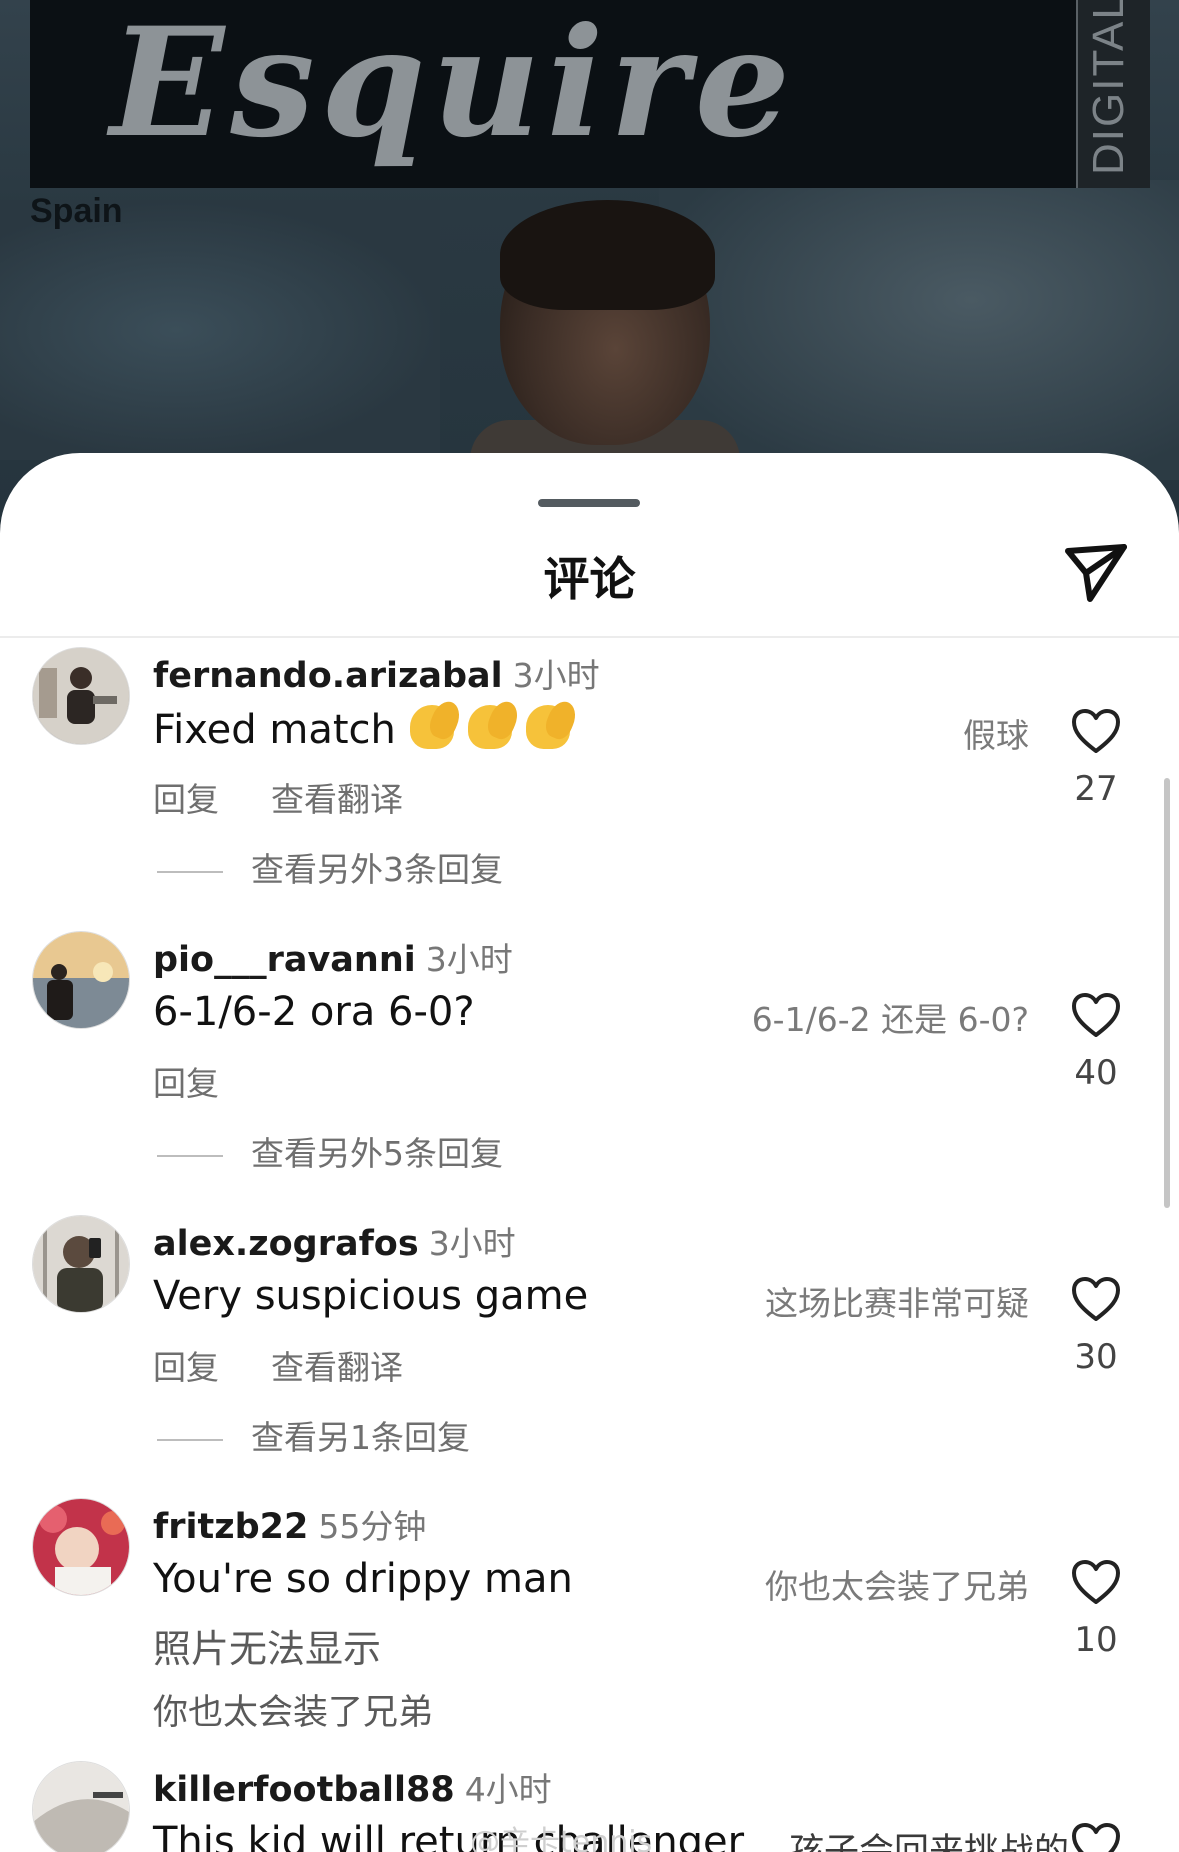  Describe the element at coordinates (453, 85) in the screenshot. I see `magazine-logo: Esquire` at that location.